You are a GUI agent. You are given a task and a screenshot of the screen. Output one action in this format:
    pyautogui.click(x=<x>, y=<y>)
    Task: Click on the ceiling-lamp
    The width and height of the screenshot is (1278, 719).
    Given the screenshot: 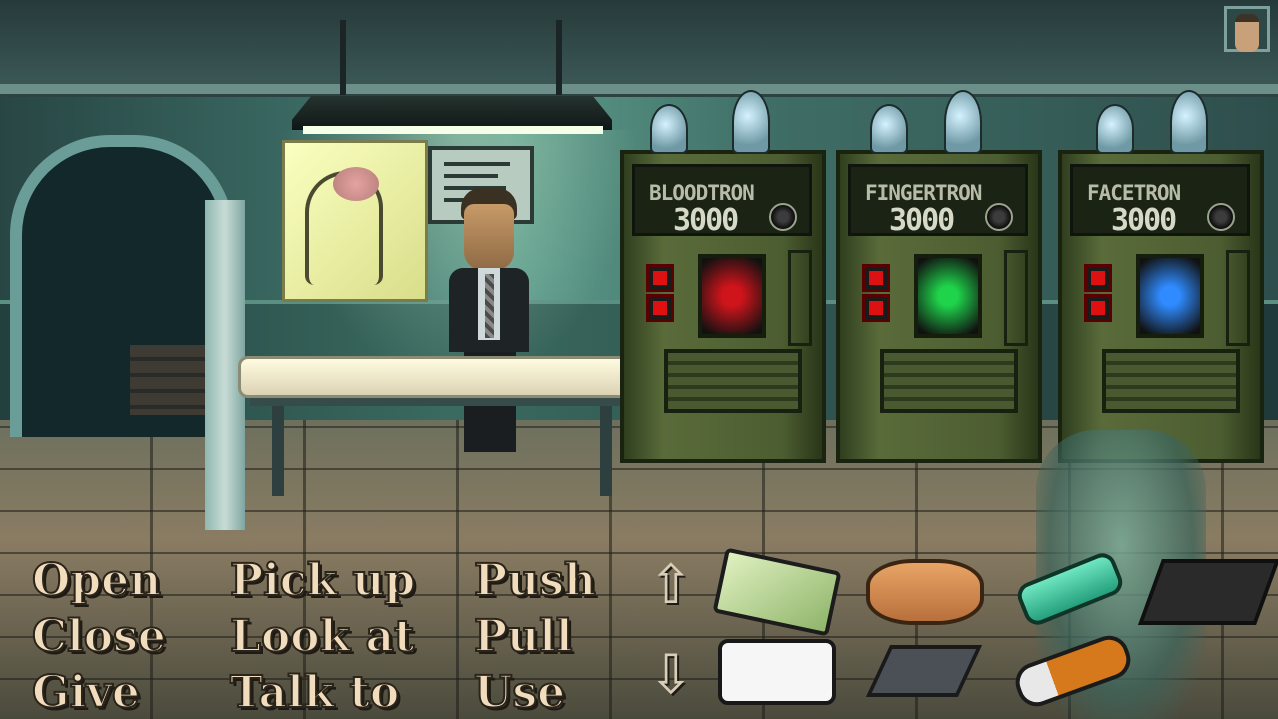 What is the action you would take?
    pyautogui.click(x=452, y=113)
    